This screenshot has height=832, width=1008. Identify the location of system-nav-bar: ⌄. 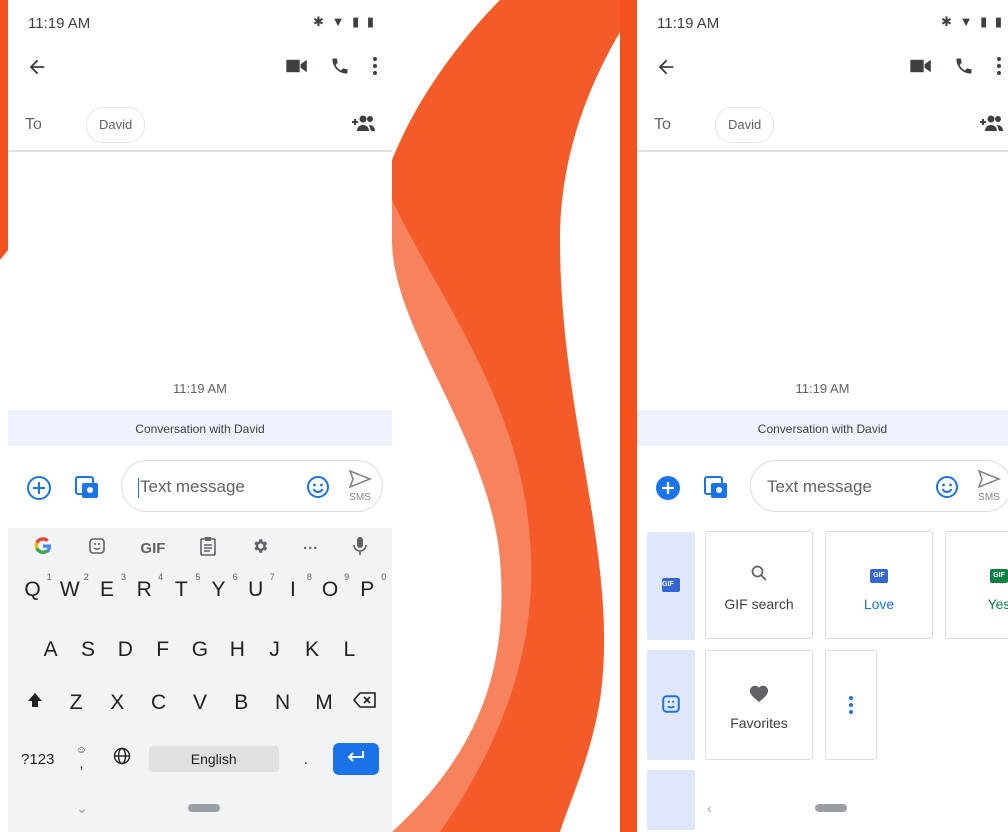
(200, 812).